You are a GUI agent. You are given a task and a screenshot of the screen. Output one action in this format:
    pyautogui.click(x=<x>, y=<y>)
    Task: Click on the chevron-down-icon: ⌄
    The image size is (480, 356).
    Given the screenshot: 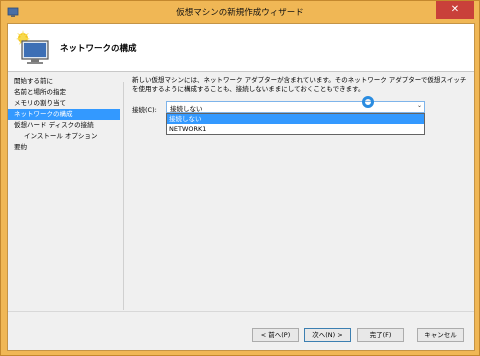 What is the action you would take?
    pyautogui.click(x=419, y=105)
    